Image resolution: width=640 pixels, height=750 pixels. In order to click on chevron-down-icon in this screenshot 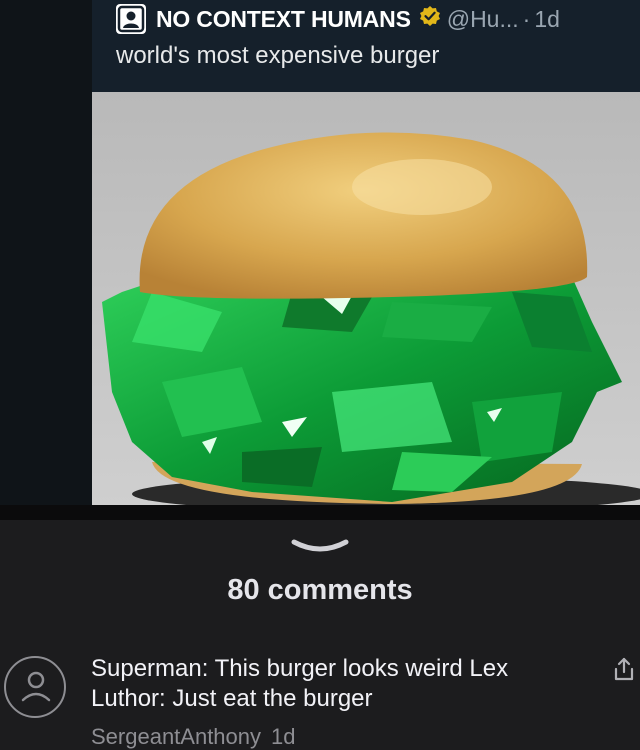, I will do `click(320, 547)`.